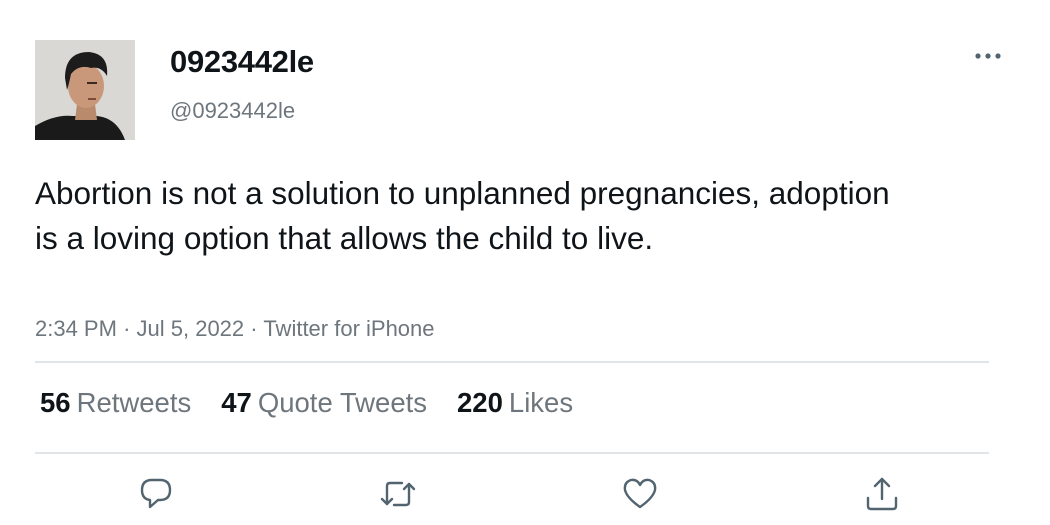 The width and height of the screenshot is (1050, 525). Describe the element at coordinates (134, 402) in the screenshot. I see `retweets-label: Retweets` at that location.